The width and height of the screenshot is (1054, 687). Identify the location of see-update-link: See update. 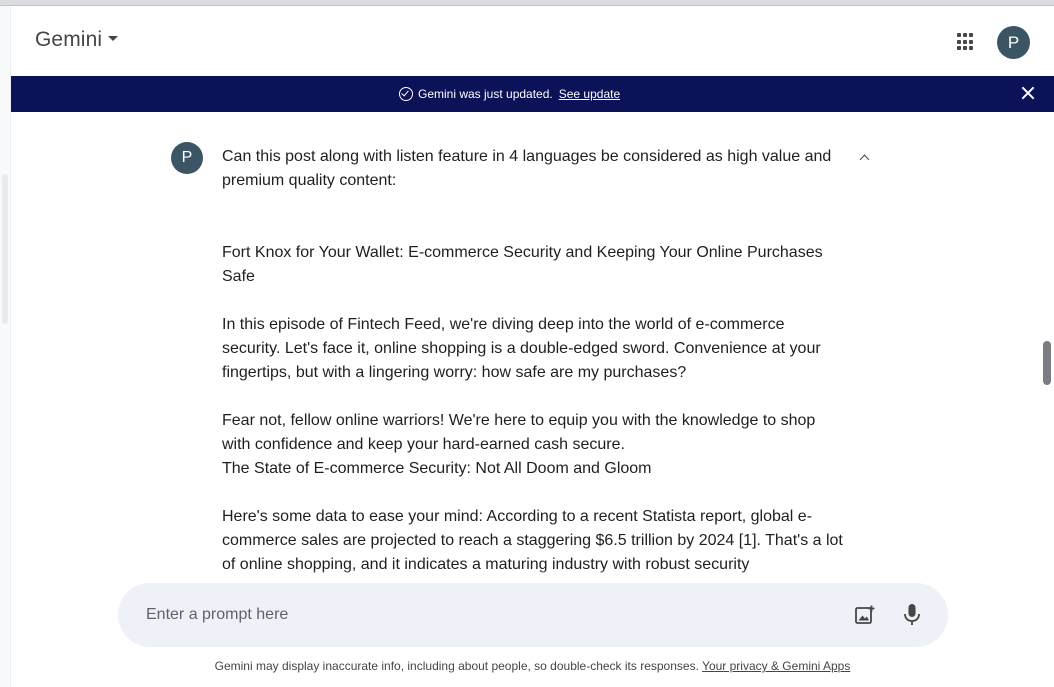
(589, 94).